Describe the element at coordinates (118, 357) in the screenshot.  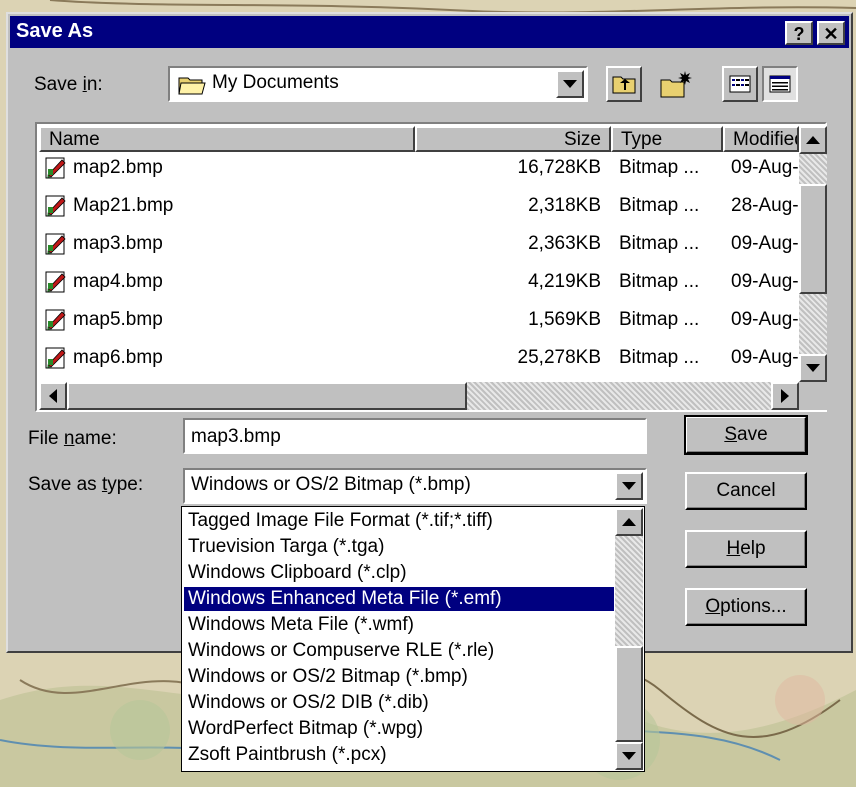
I see `file-name-cell: map6.bmp` at that location.